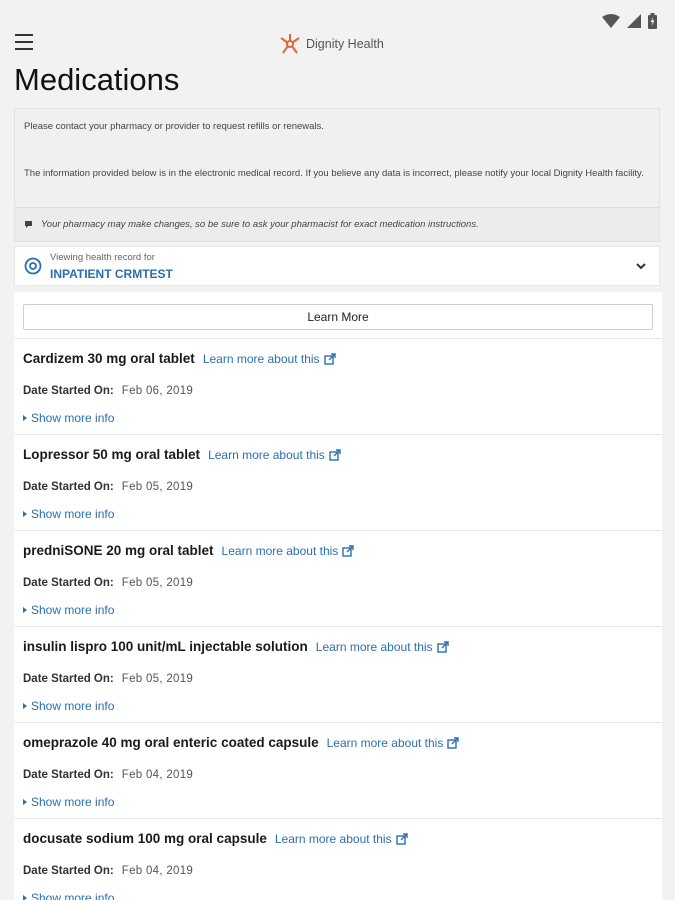 This screenshot has height=900, width=675. I want to click on page-title: Medications, so click(97, 79).